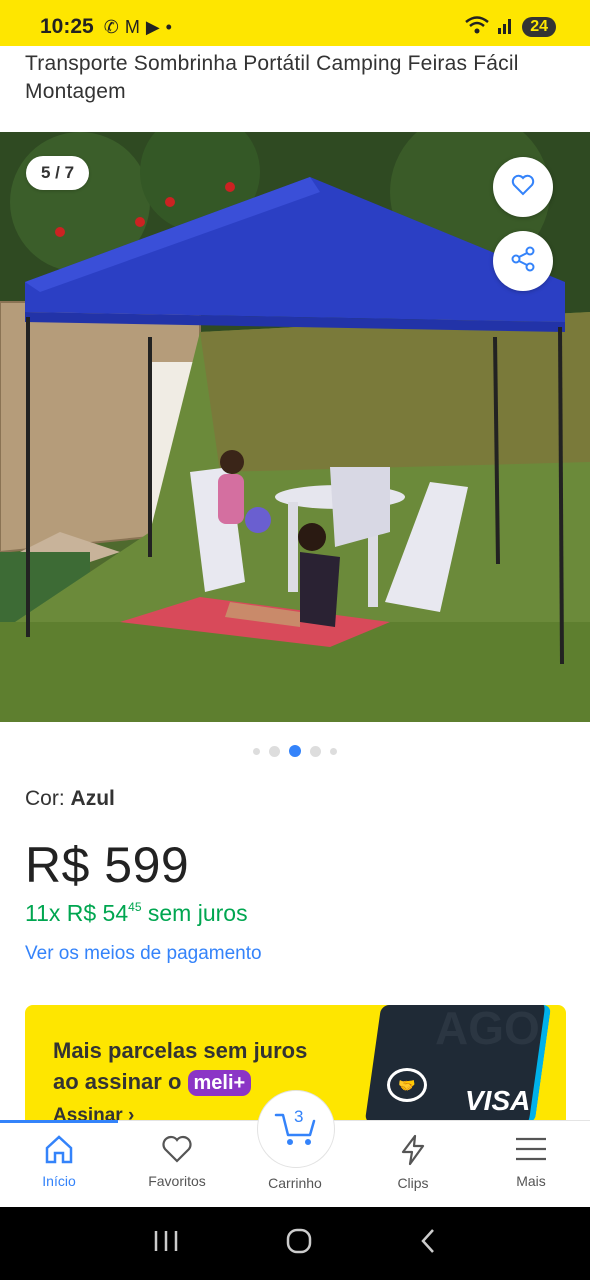  What do you see at coordinates (166, 1243) in the screenshot?
I see `recent-apps-icon` at bounding box center [166, 1243].